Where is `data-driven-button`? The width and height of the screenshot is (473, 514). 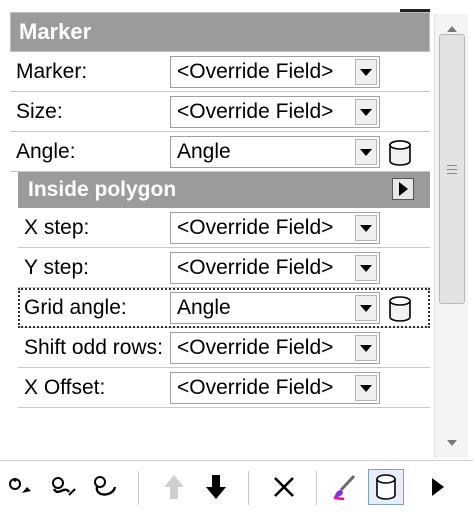 data-driven-button is located at coordinates (386, 487).